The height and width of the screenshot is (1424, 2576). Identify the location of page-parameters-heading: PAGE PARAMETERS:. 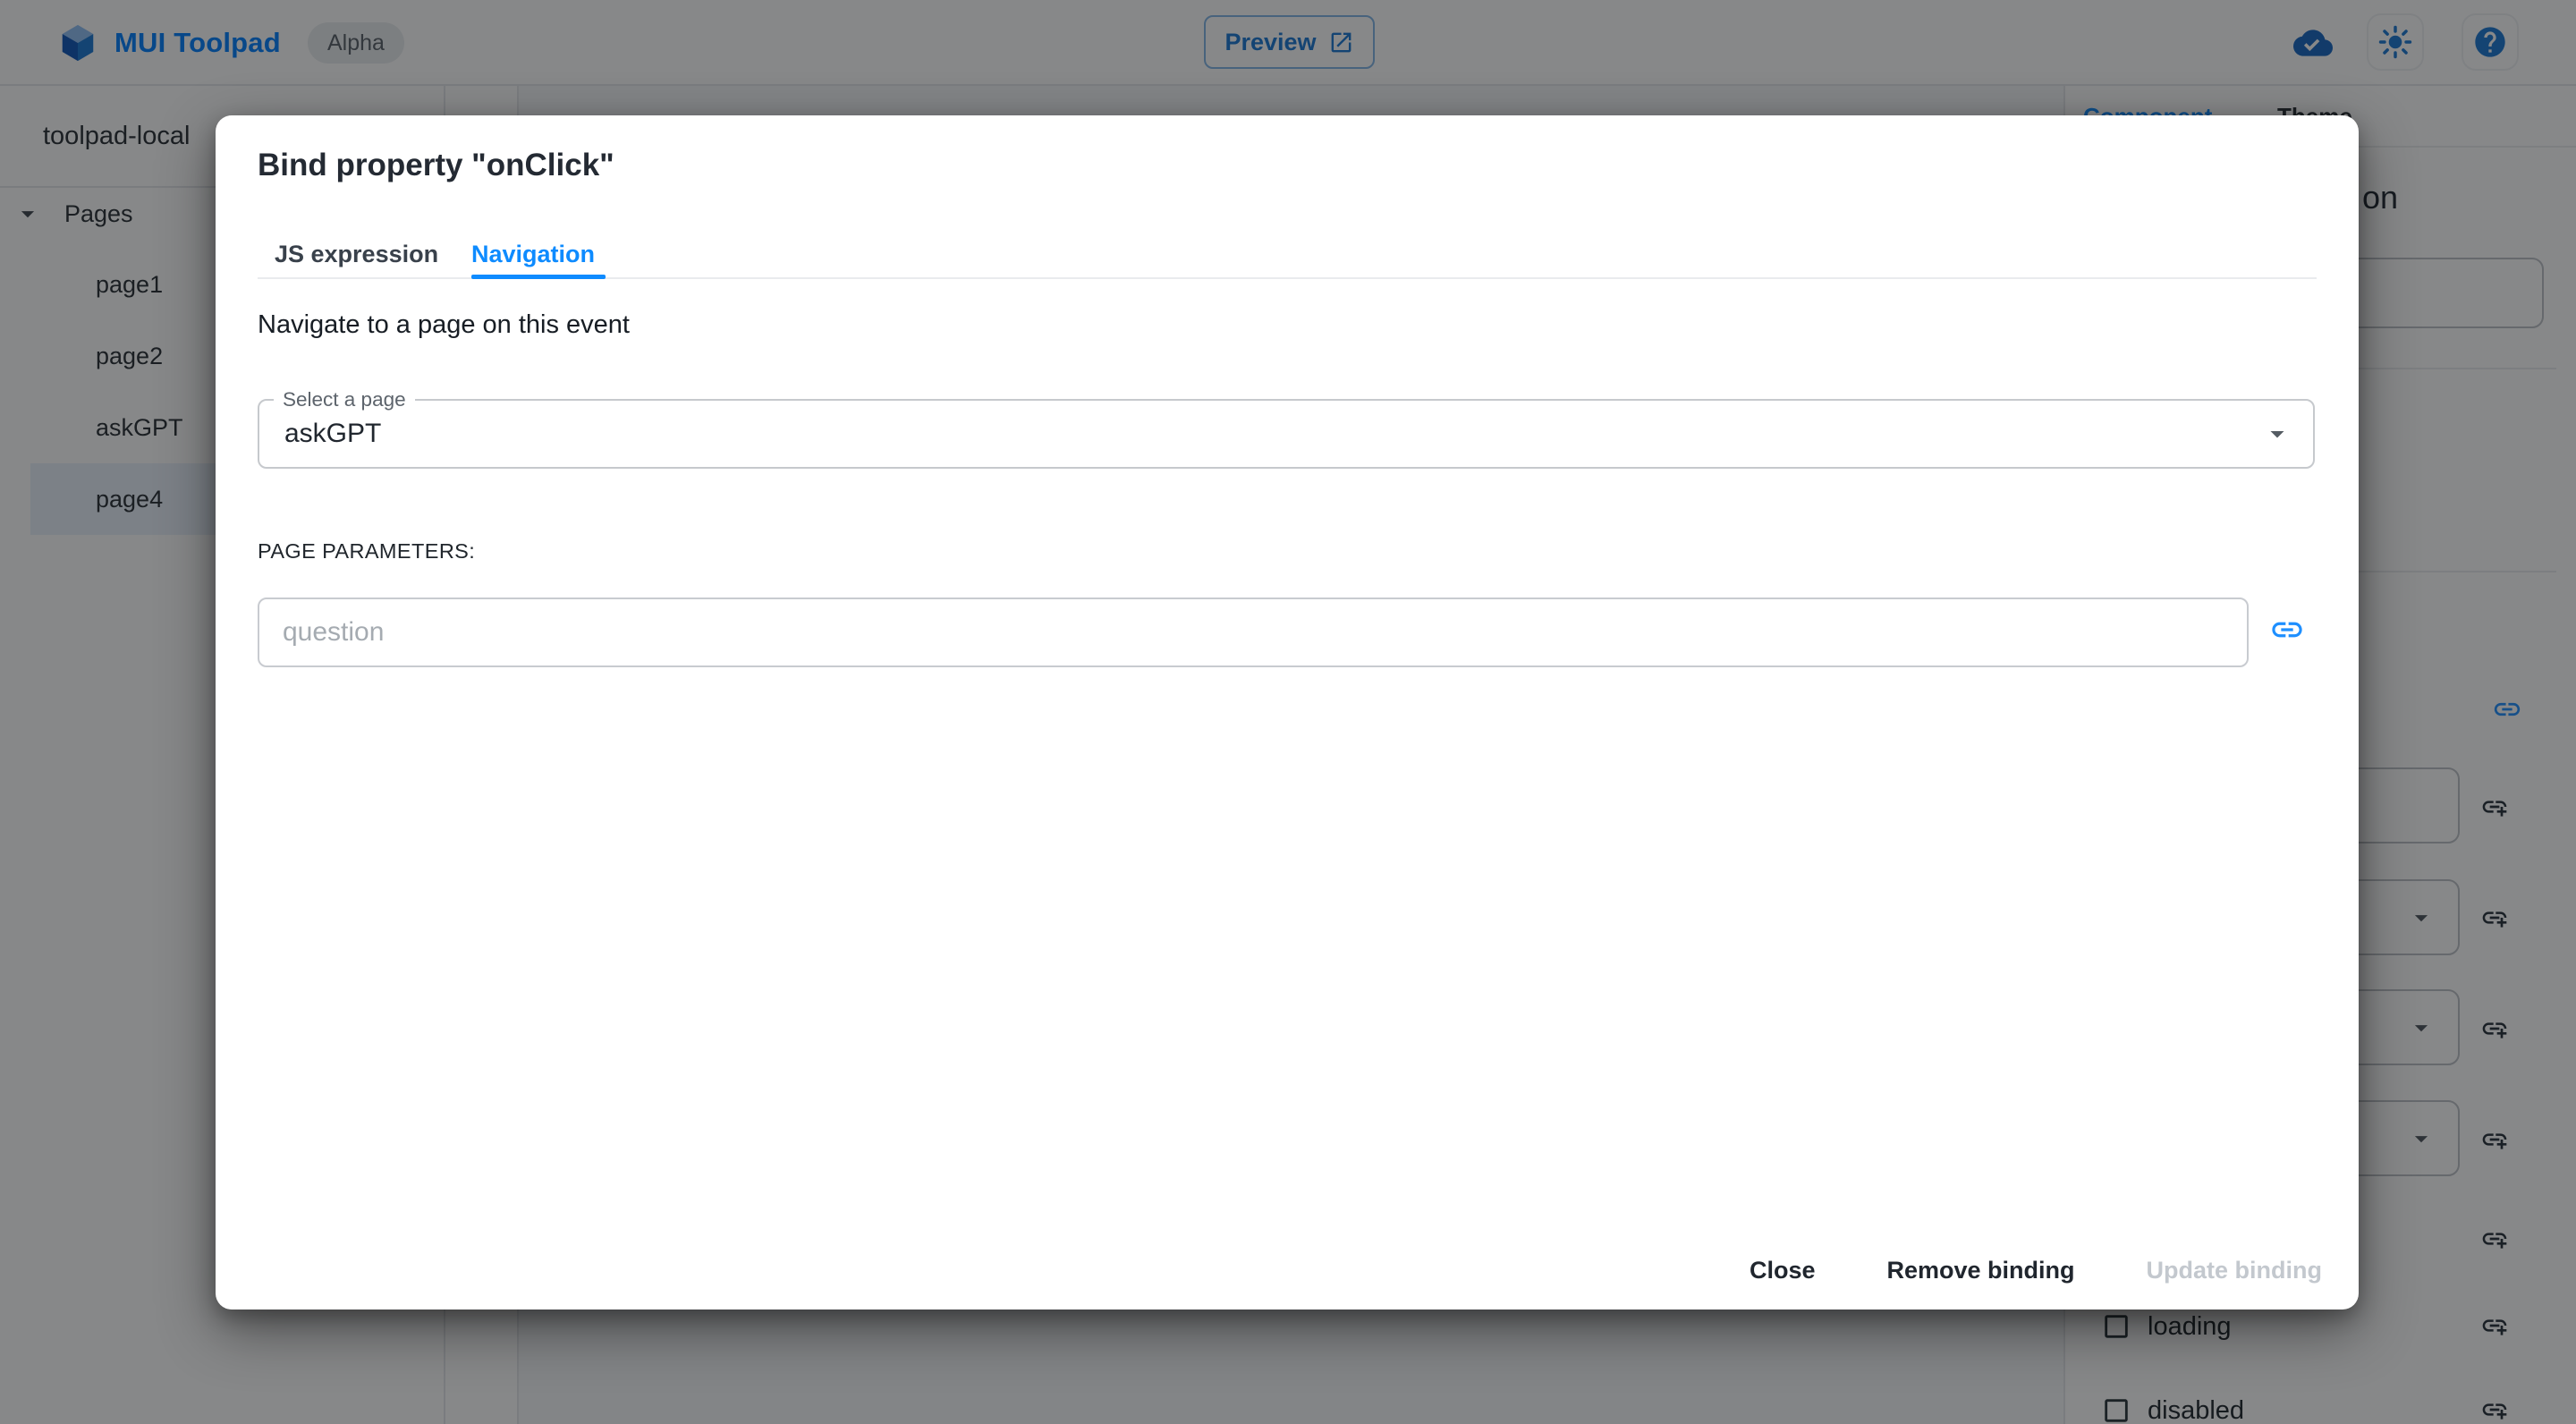
(367, 551).